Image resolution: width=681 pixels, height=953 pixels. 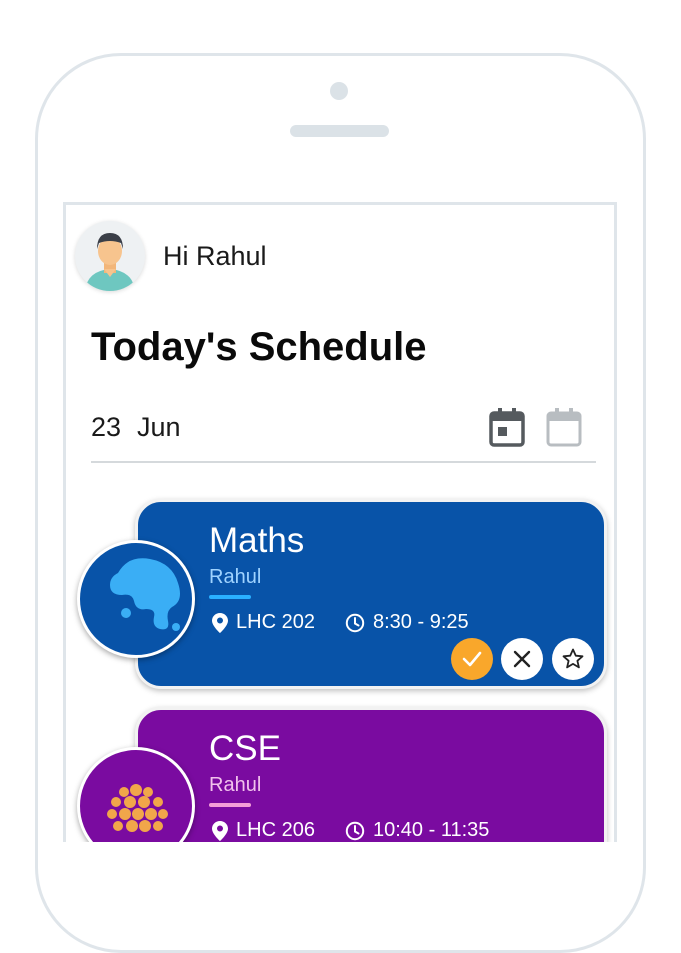 I want to click on favorite-button, so click(x=573, y=659).